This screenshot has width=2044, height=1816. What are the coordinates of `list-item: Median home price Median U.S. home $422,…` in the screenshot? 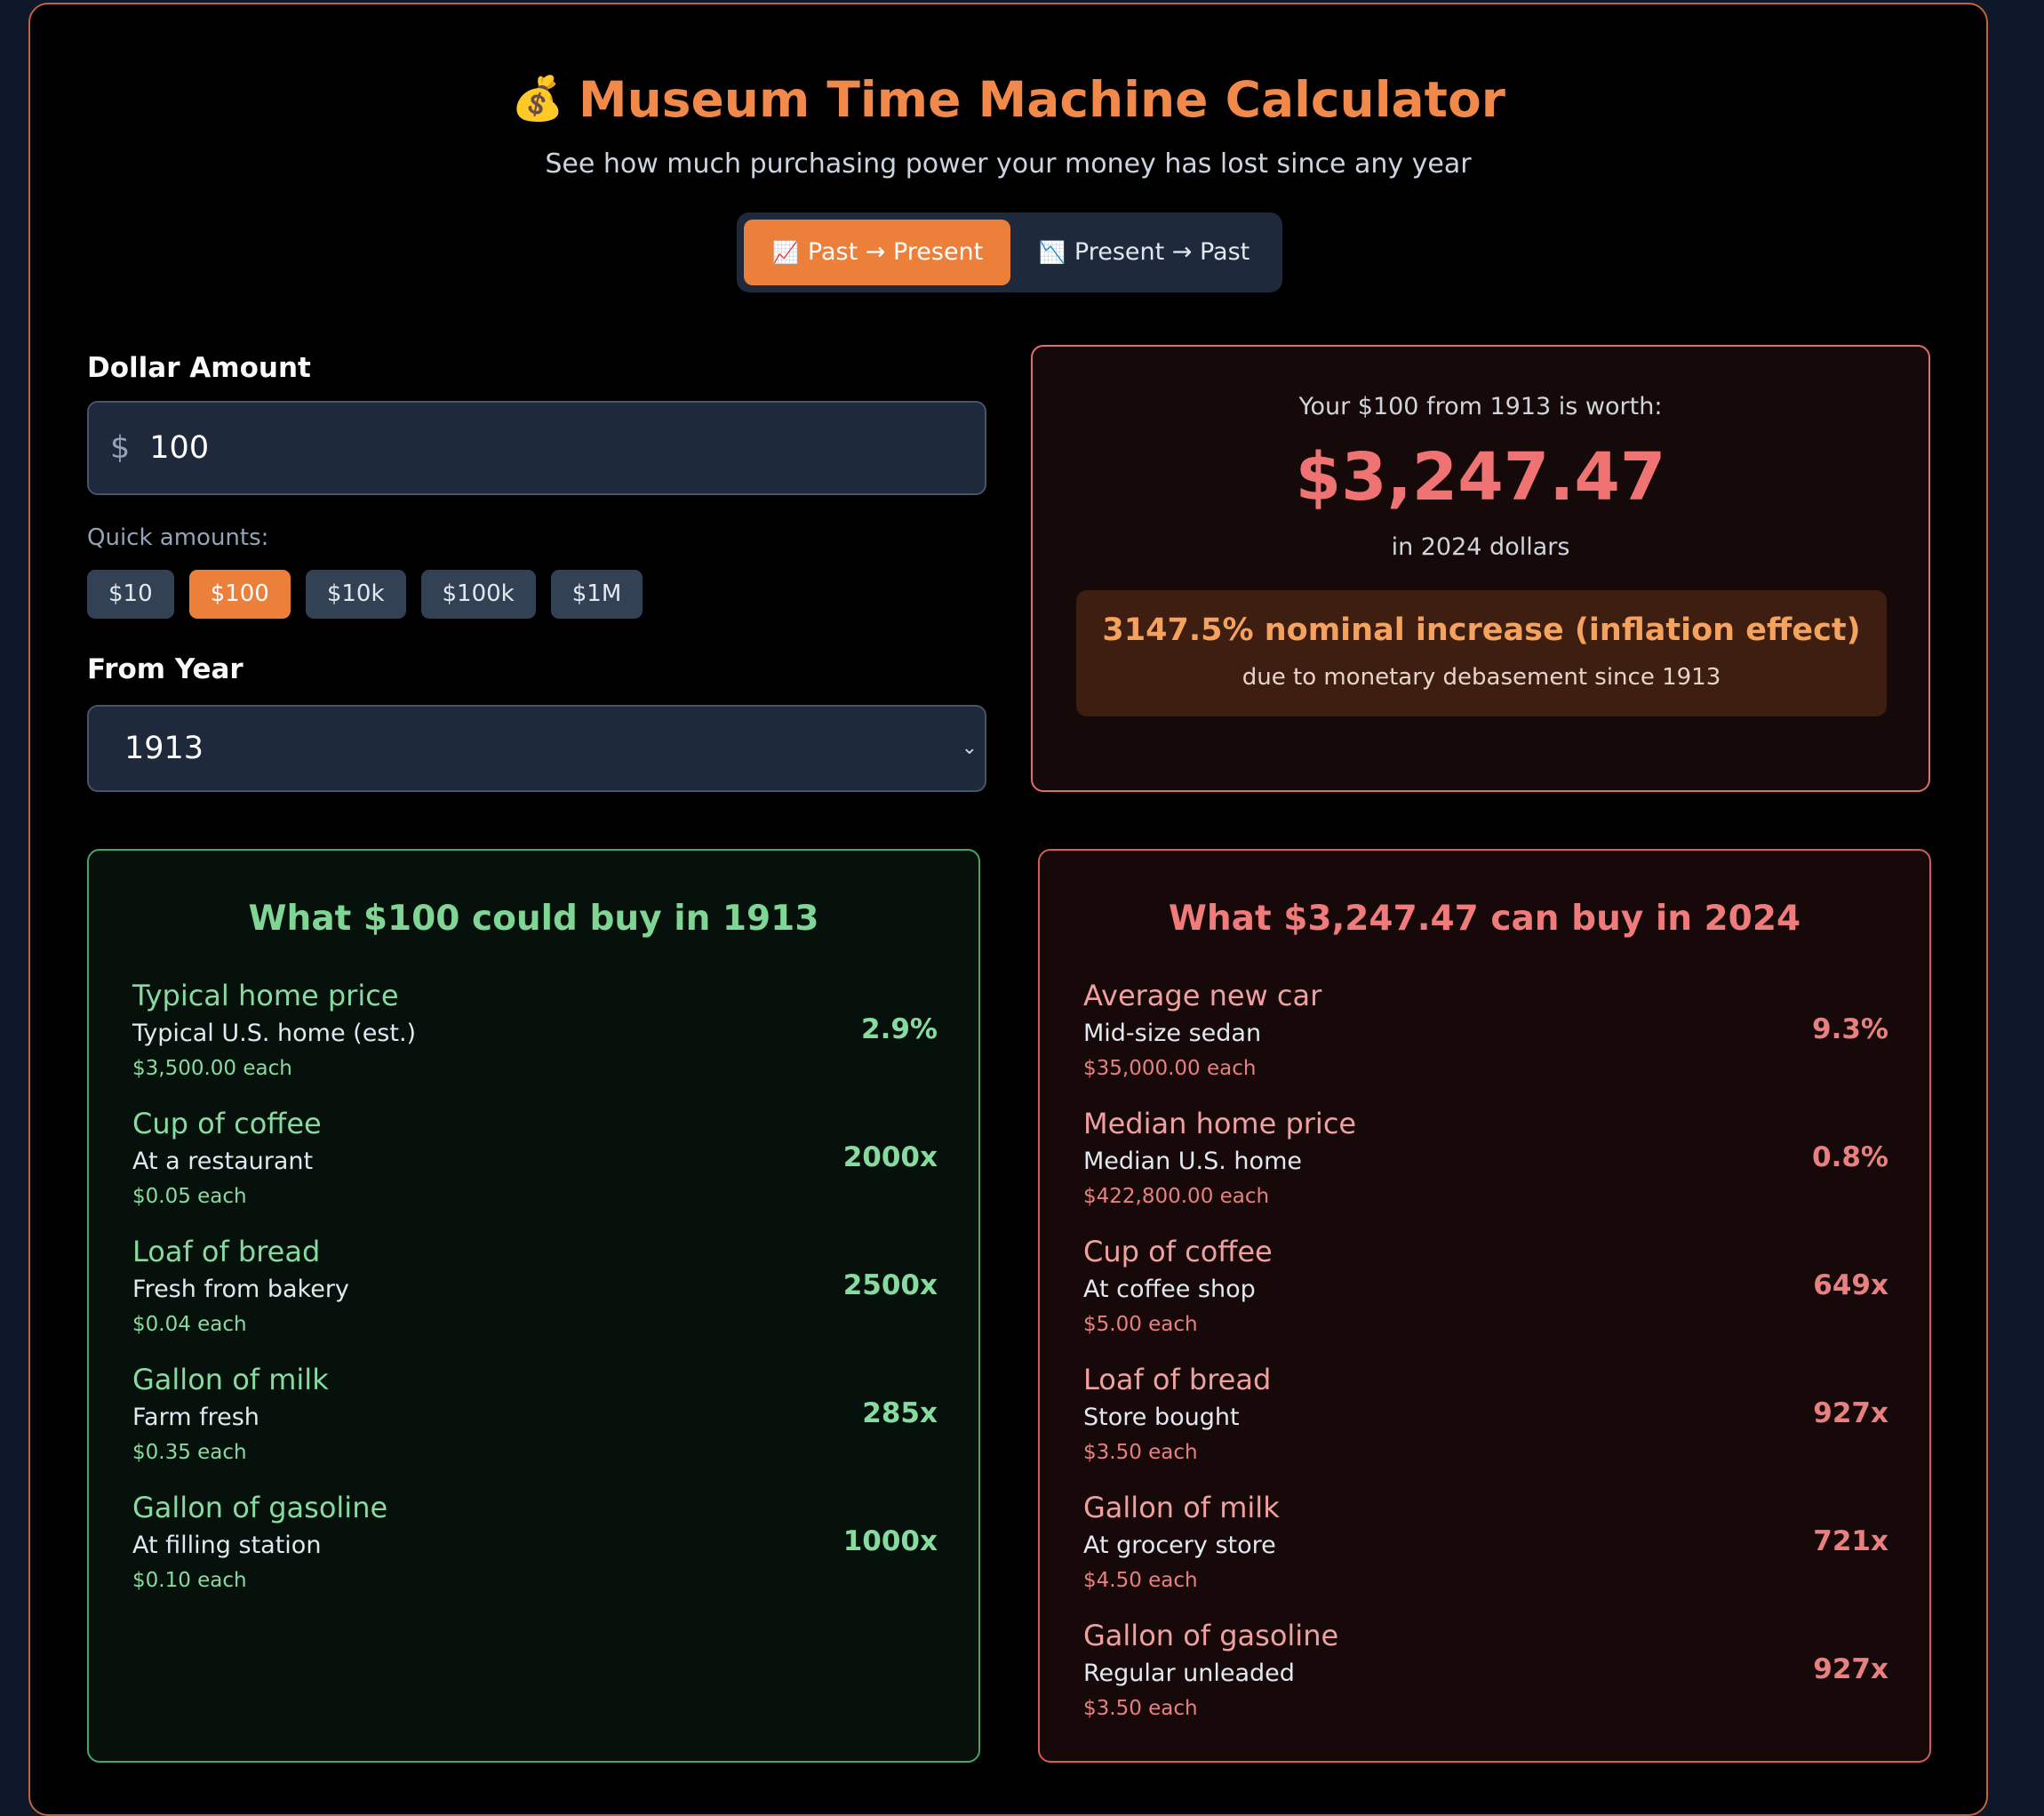 It's located at (1485, 1162).